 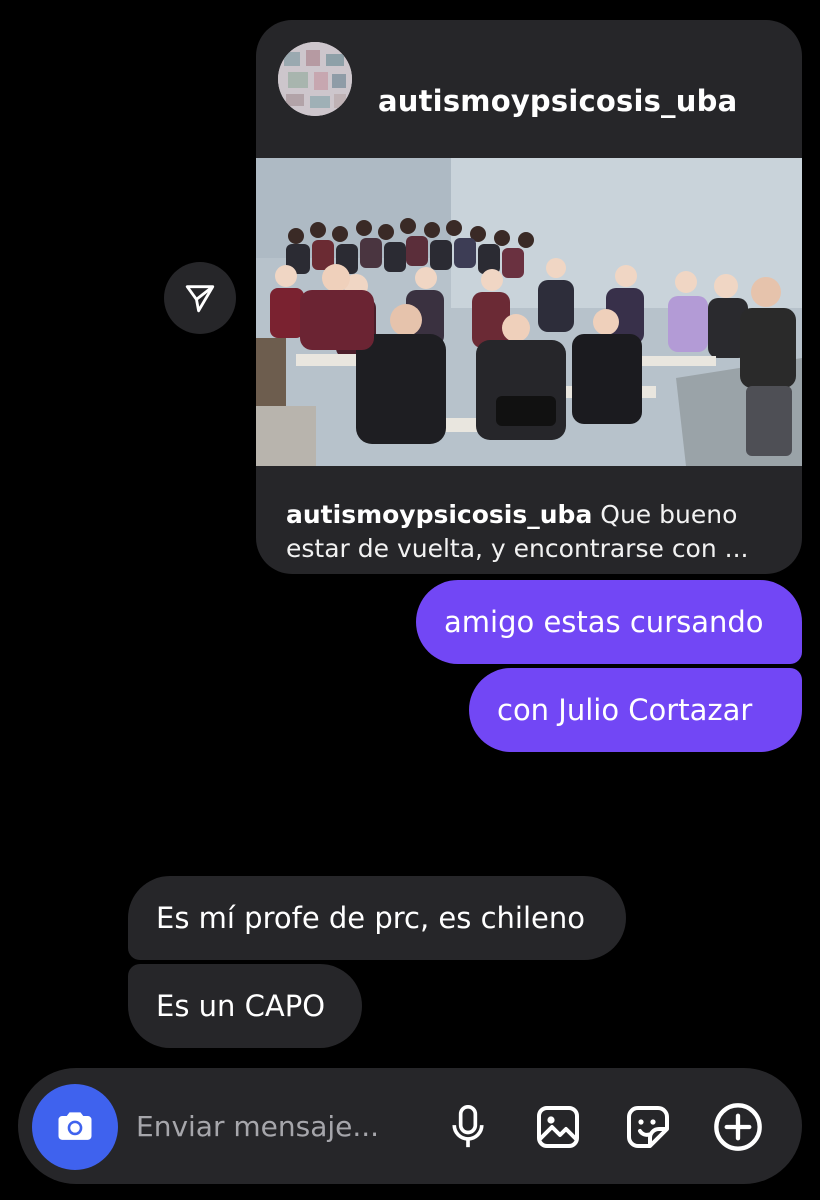 I want to click on gallery-button, so click(x=558, y=1127).